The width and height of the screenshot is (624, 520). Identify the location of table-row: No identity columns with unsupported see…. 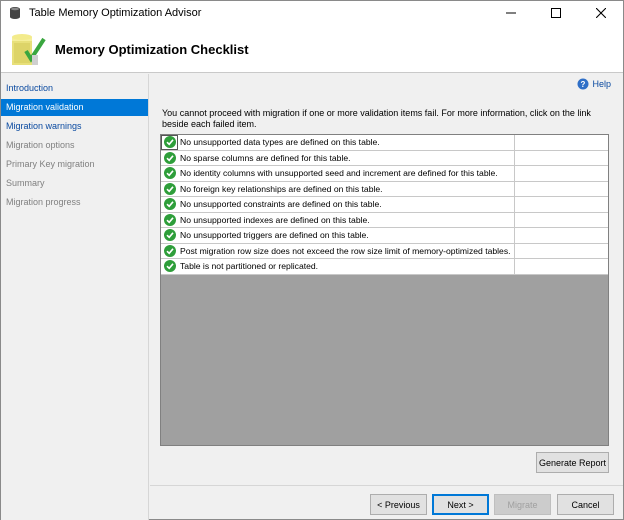
(384, 174).